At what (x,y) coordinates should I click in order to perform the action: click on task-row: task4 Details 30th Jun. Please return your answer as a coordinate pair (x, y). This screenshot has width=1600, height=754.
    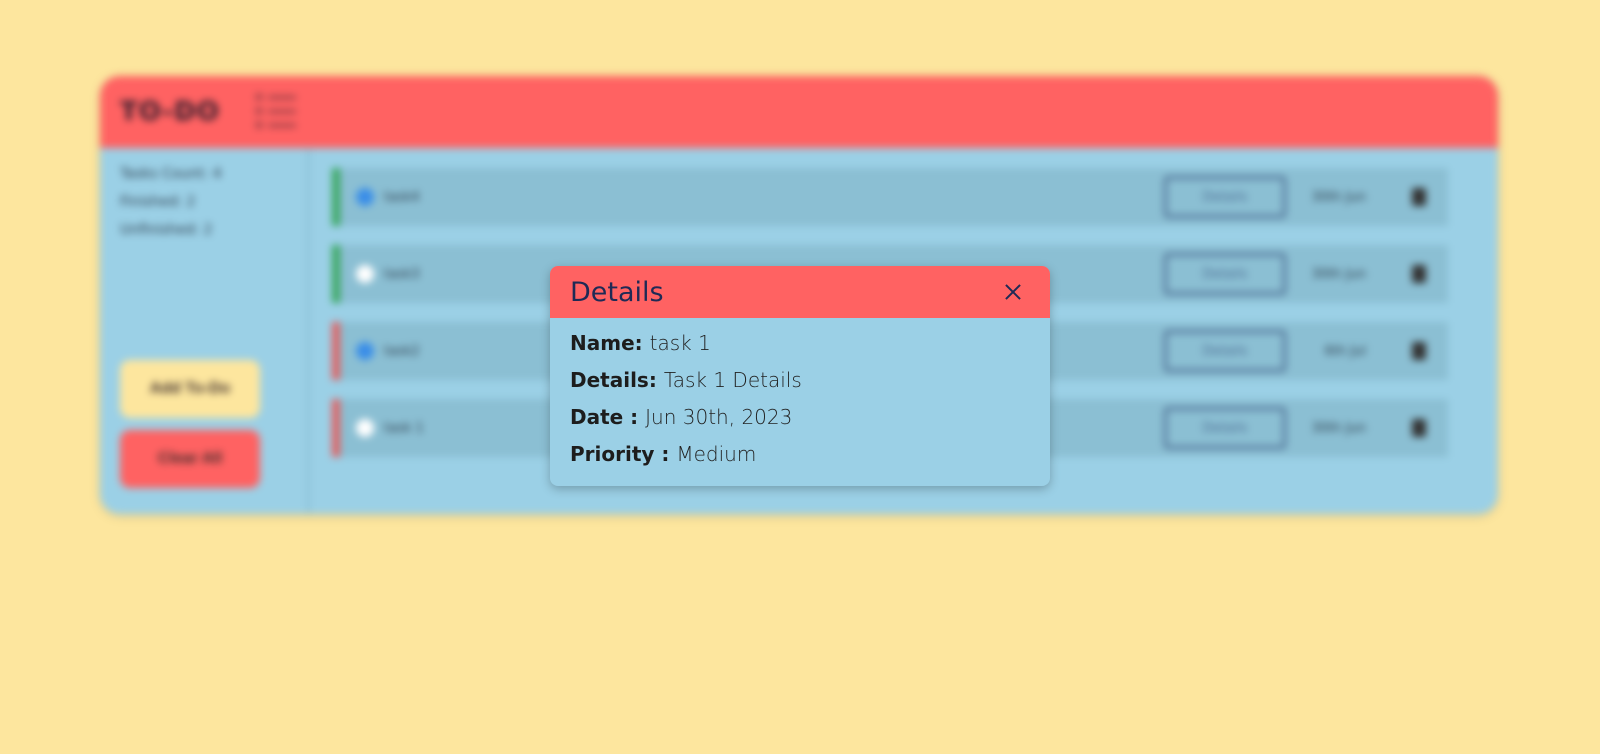
    Looking at the image, I should click on (890, 197).